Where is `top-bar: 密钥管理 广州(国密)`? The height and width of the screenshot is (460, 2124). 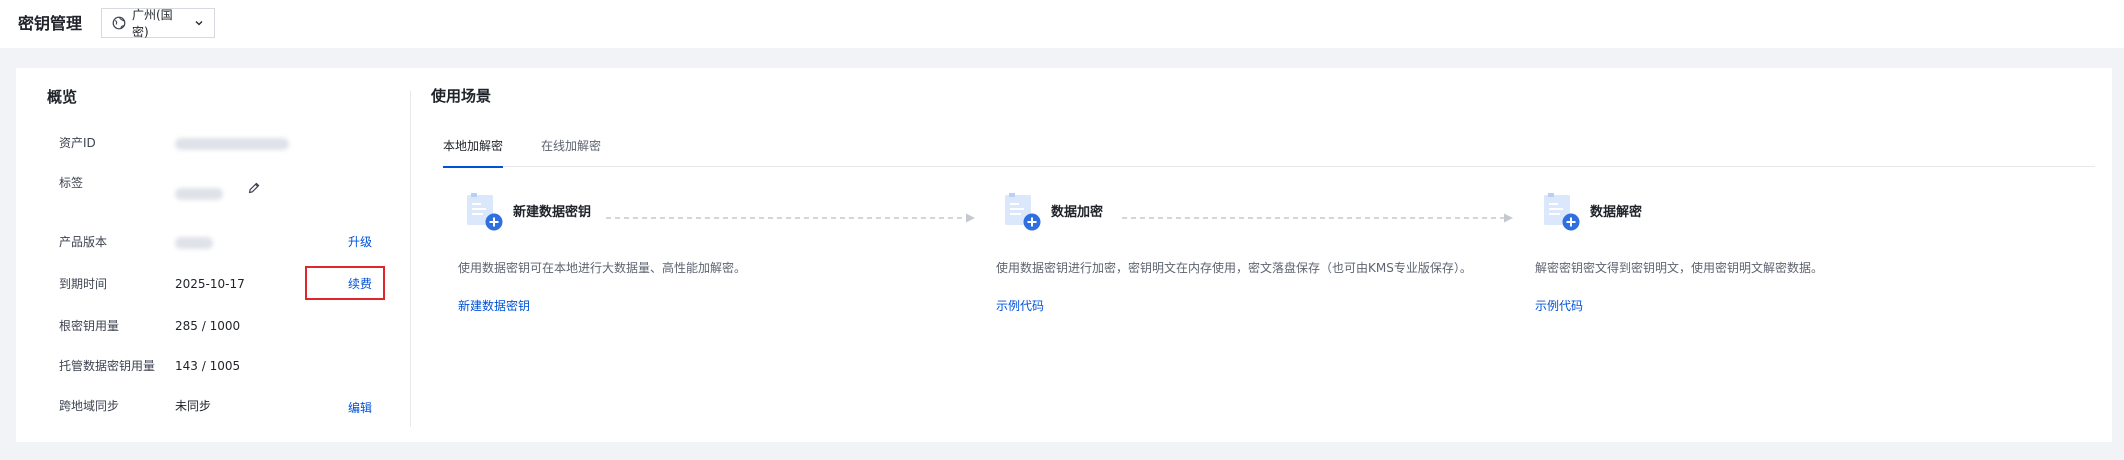
top-bar: 密钥管理 广州(国密) is located at coordinates (1062, 24).